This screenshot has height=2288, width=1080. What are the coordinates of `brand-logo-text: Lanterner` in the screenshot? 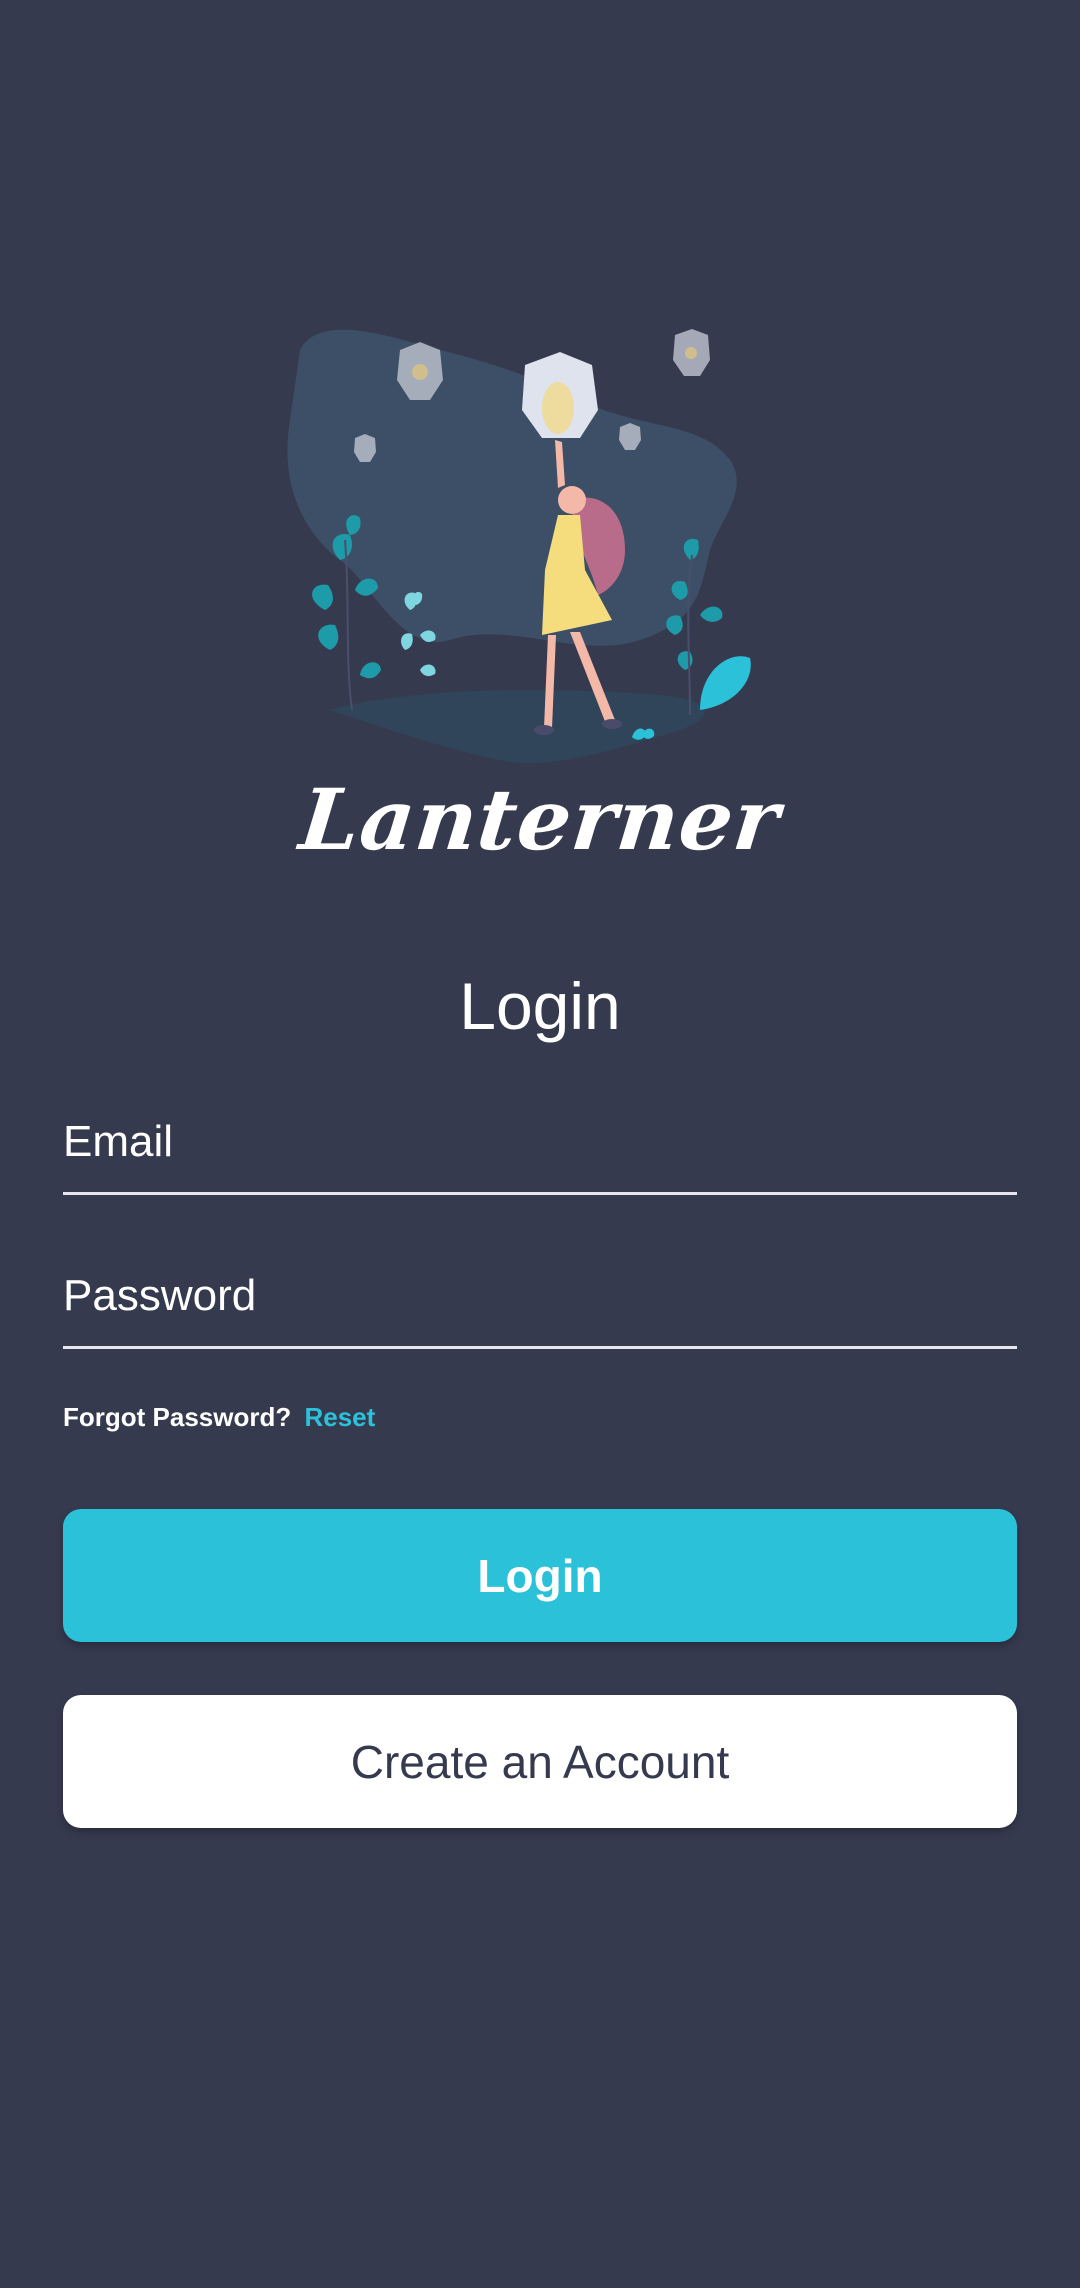 It's located at (540, 819).